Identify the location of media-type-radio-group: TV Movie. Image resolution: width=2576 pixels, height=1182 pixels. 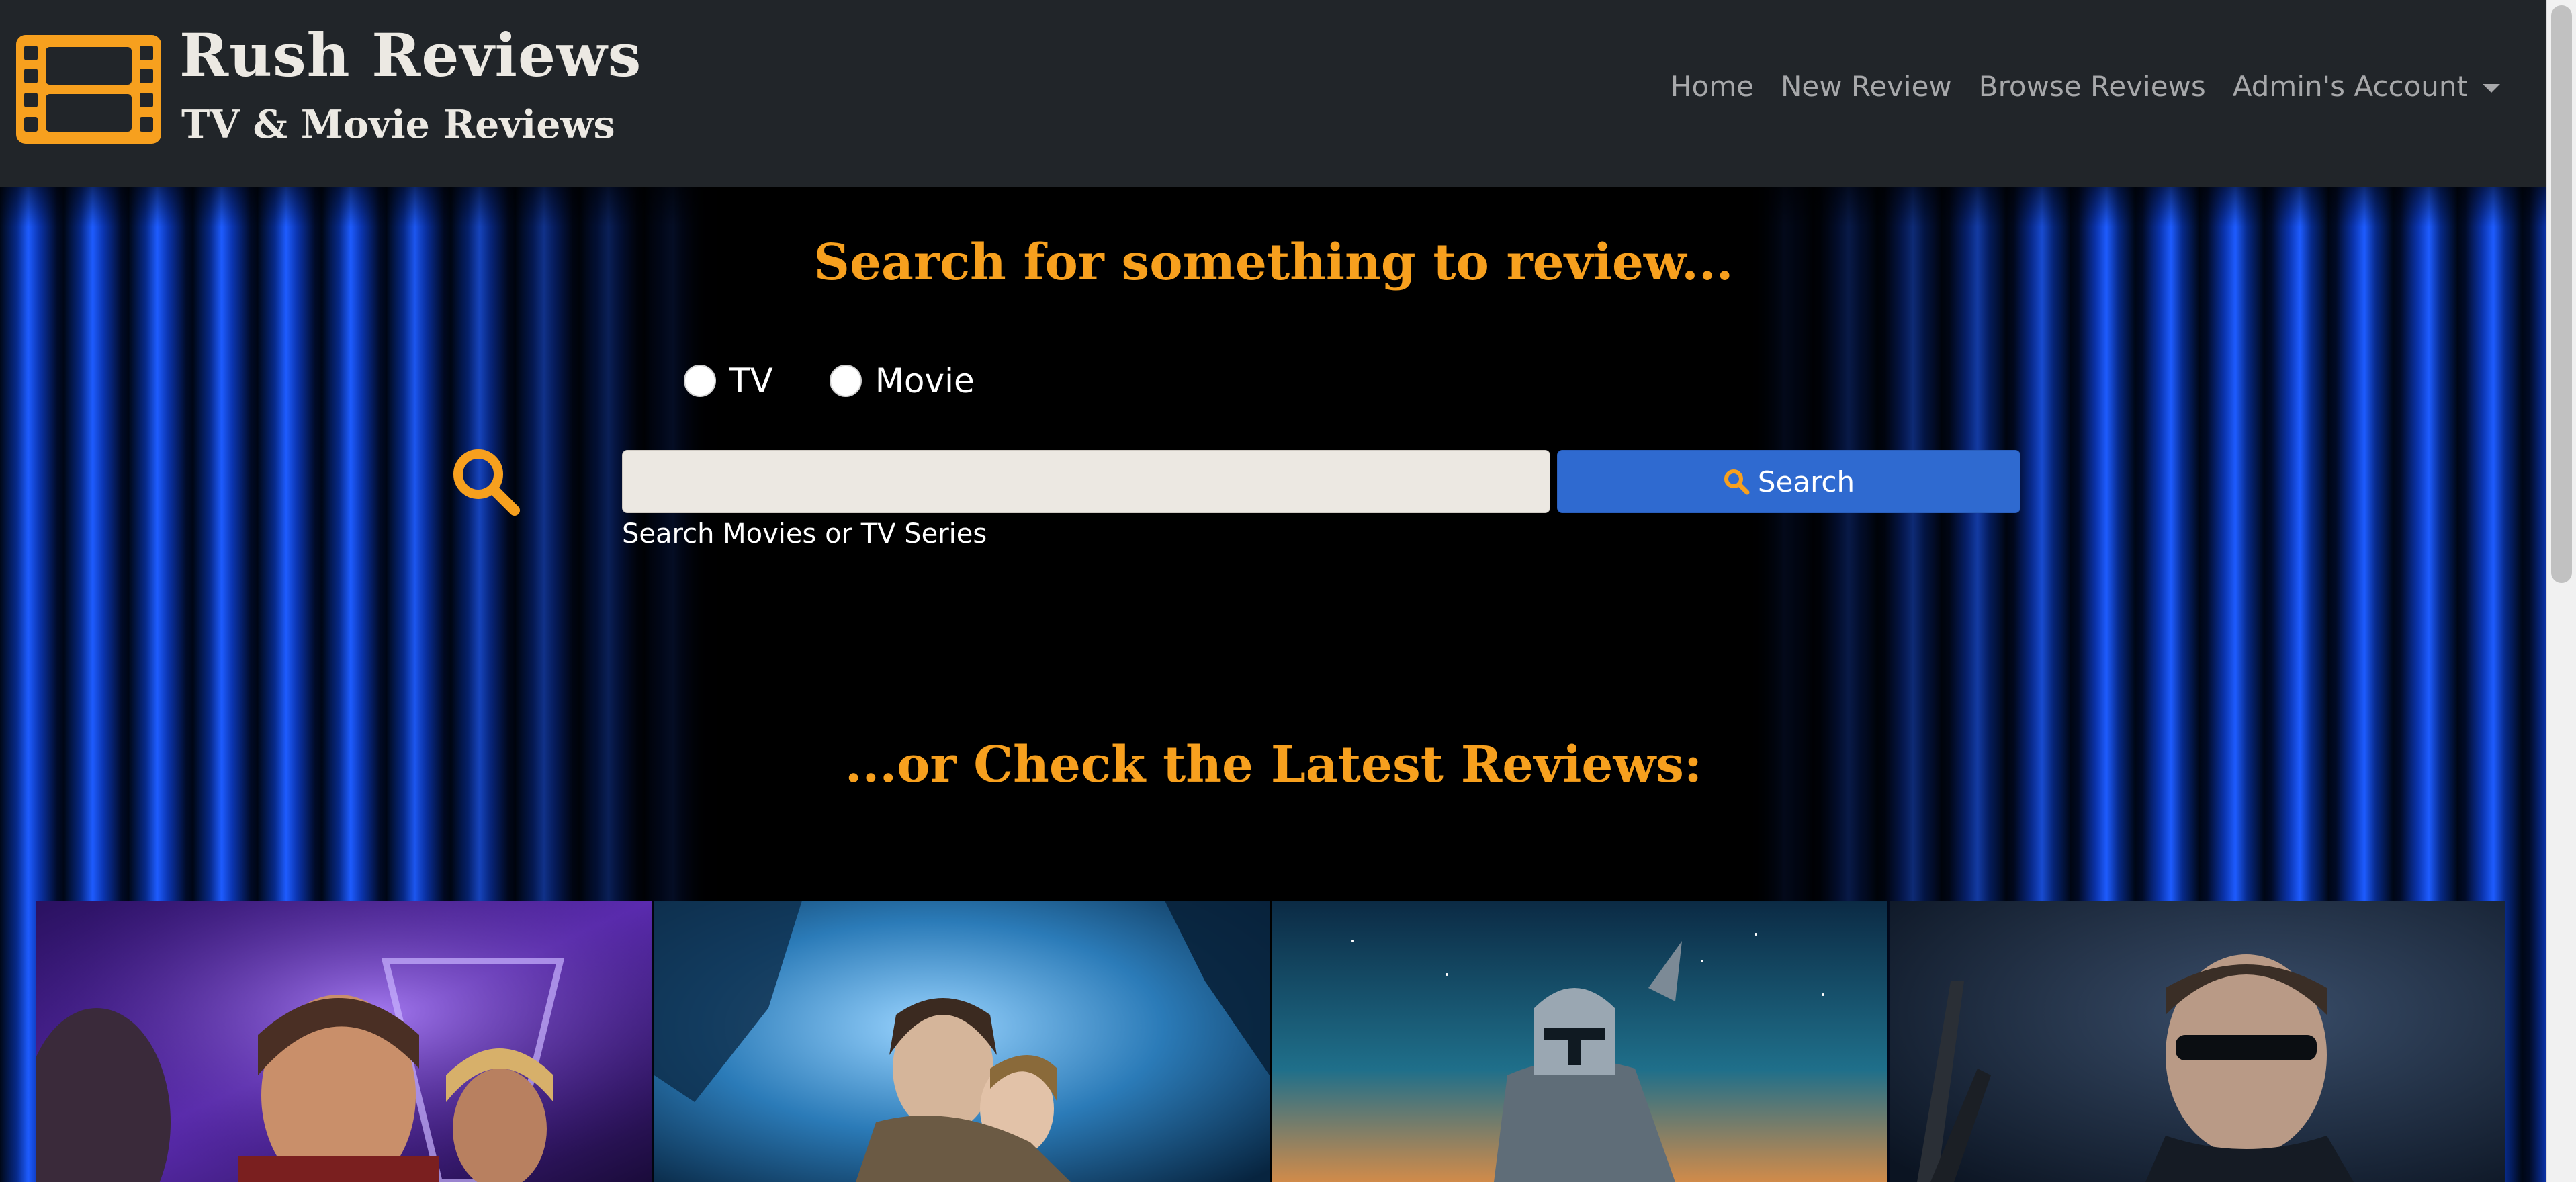
(858, 381).